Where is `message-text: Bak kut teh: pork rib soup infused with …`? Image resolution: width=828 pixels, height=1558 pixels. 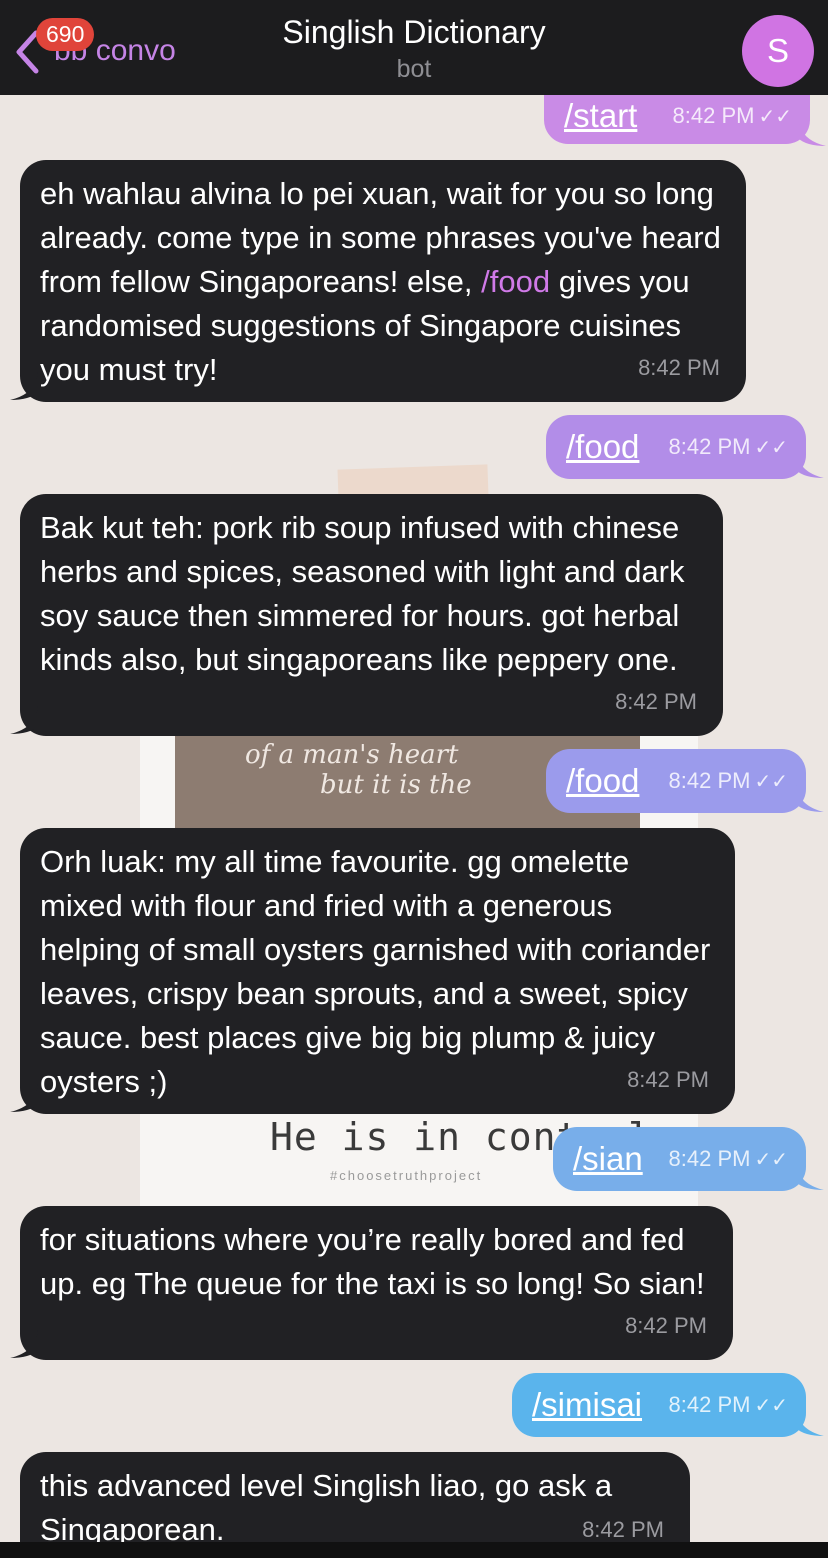 message-text: Bak kut teh: pork rib soup infused with … is located at coordinates (362, 593).